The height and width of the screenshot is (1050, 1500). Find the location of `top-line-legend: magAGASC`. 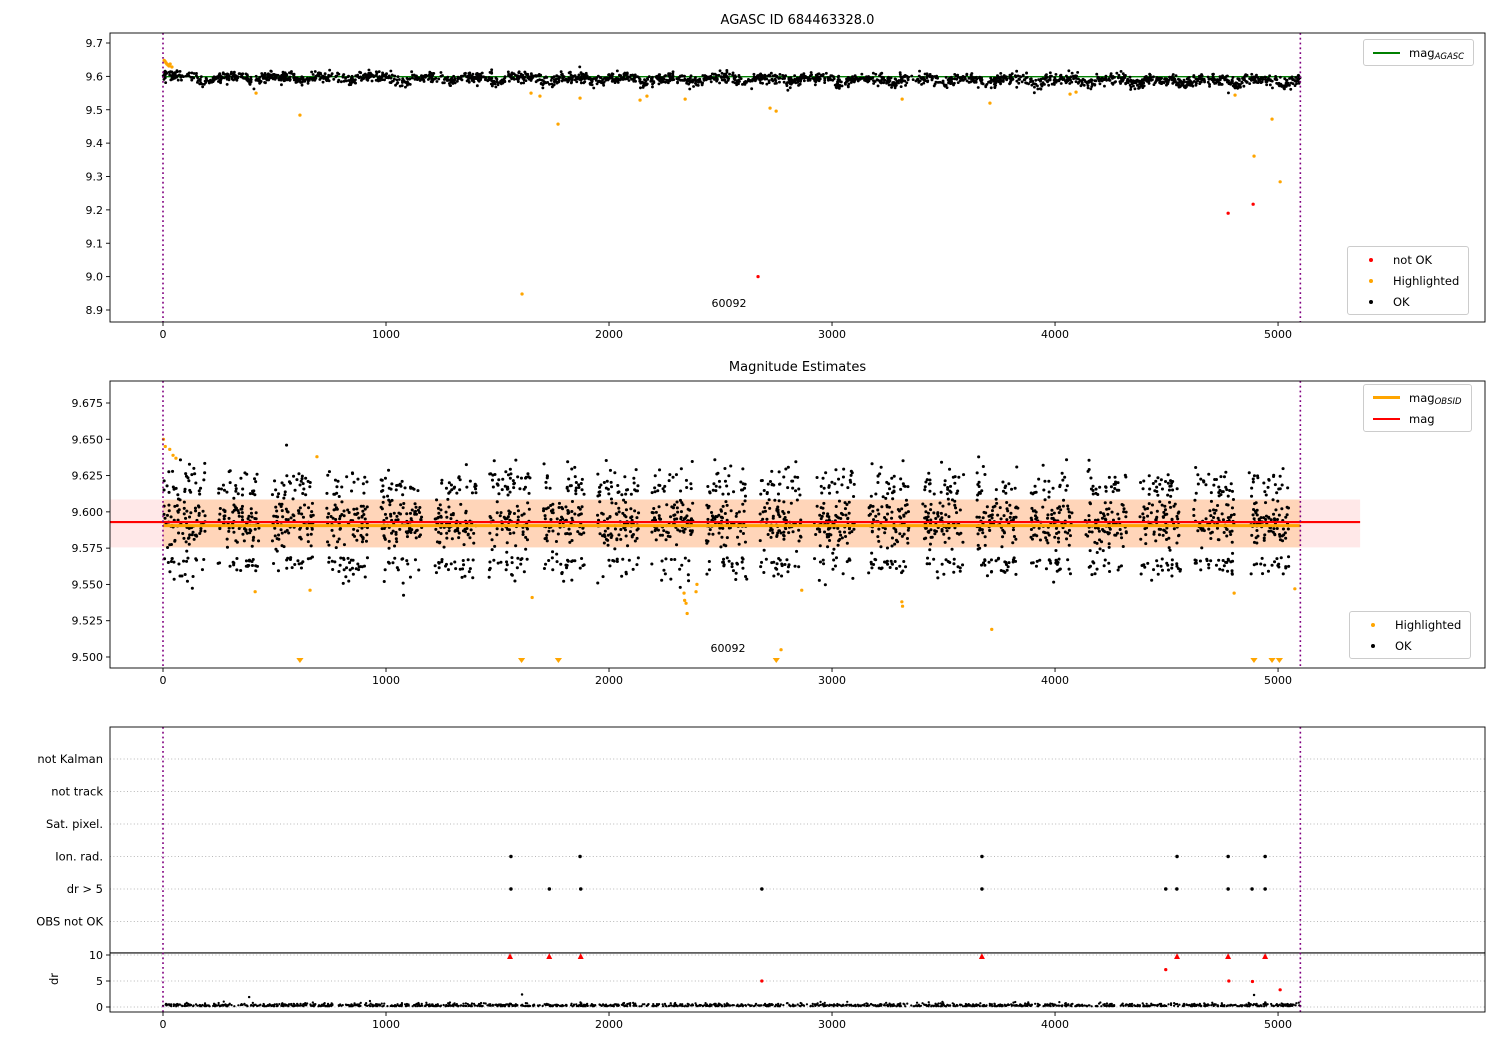

top-line-legend: magAGASC is located at coordinates (1419, 52).